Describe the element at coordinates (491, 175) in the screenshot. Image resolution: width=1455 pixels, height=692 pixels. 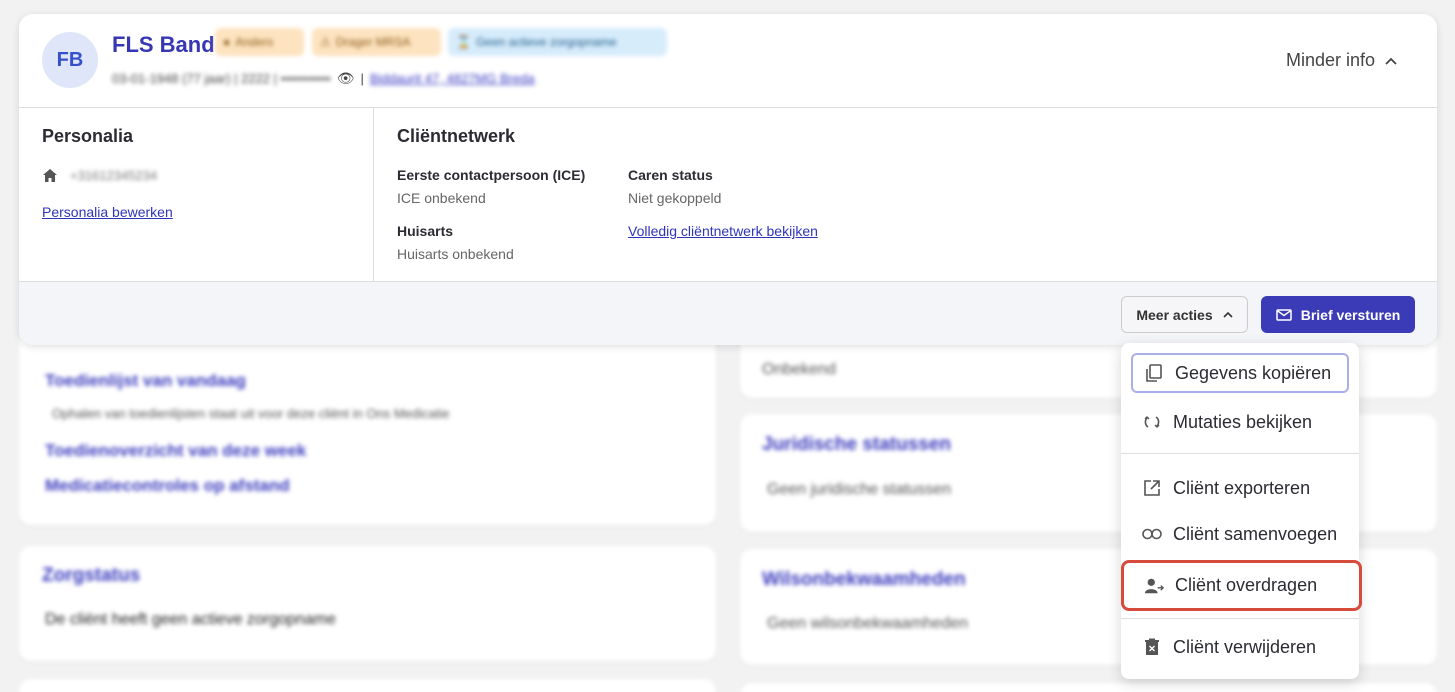
I see `ice-label: Eerste contactpersoon (ICE)` at that location.